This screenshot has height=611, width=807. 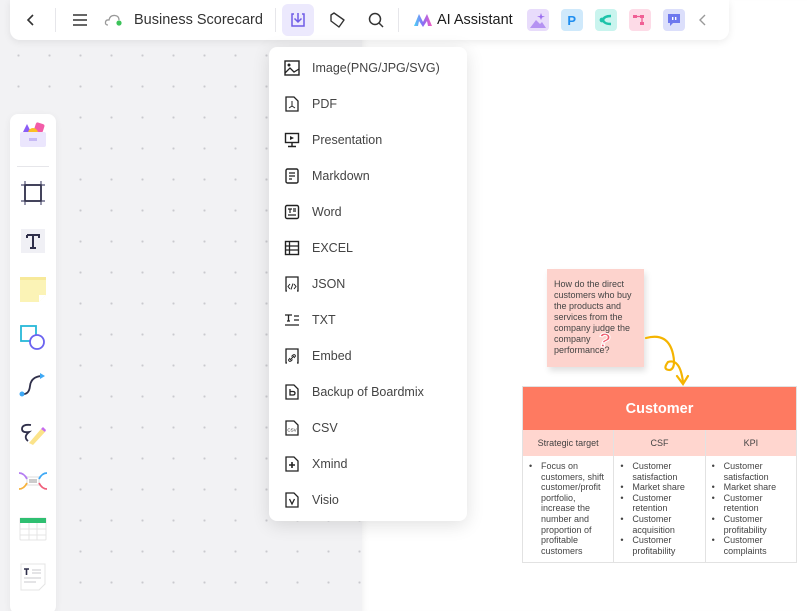 I want to click on frame-icon, so click(x=33, y=193).